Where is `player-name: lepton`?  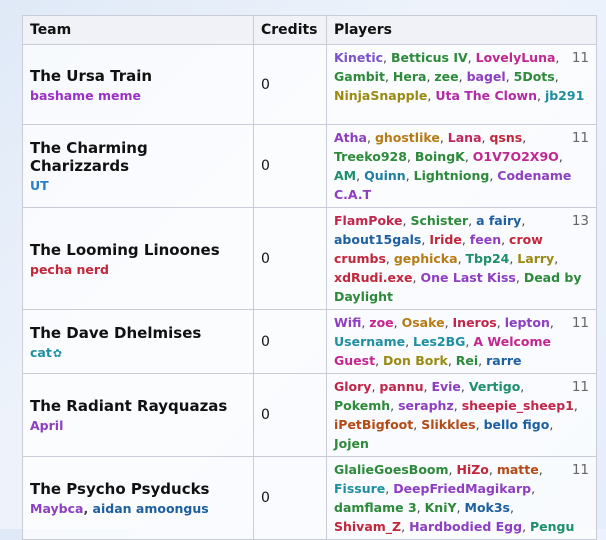
player-name: lepton is located at coordinates (527, 322).